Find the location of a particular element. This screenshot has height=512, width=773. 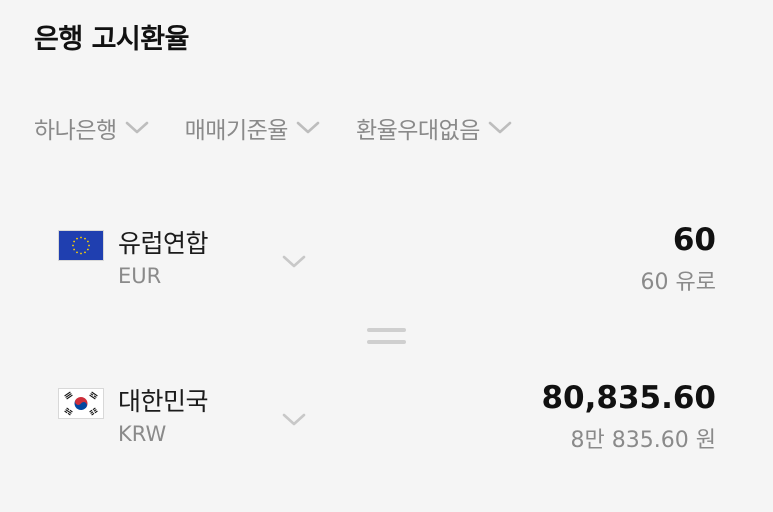

to-currency-dropdown-chevron-icon is located at coordinates (294, 419).